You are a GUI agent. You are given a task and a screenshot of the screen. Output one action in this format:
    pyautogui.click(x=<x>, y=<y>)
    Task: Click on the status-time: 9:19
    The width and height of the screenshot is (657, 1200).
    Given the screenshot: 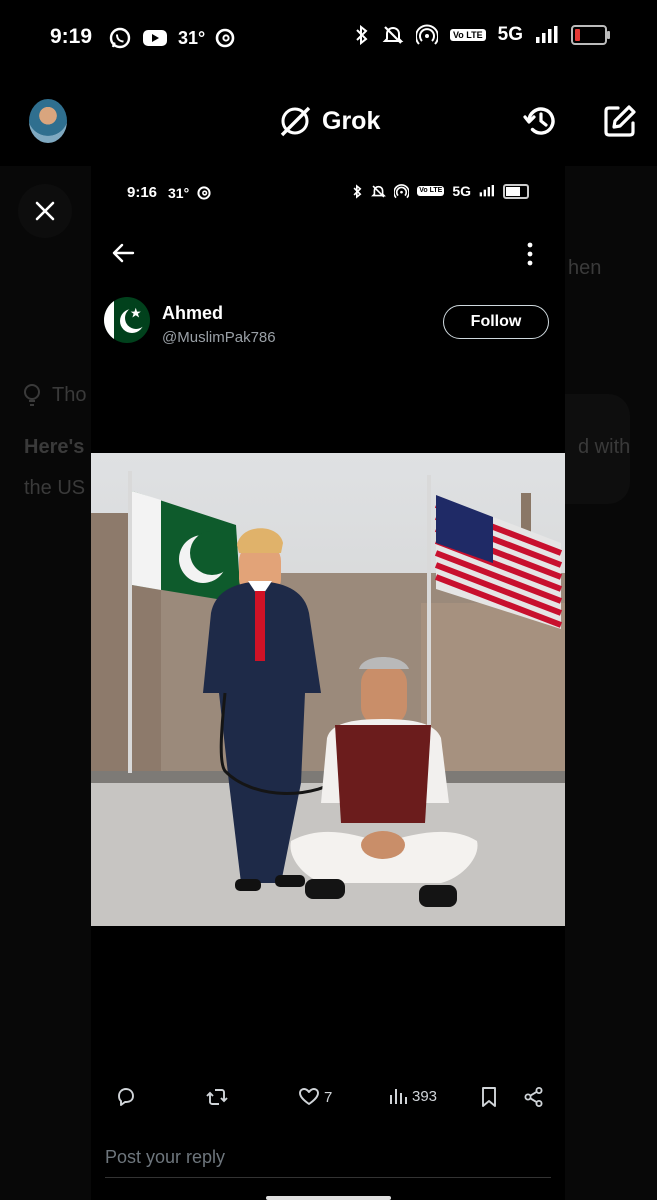 What is the action you would take?
    pyautogui.click(x=71, y=36)
    